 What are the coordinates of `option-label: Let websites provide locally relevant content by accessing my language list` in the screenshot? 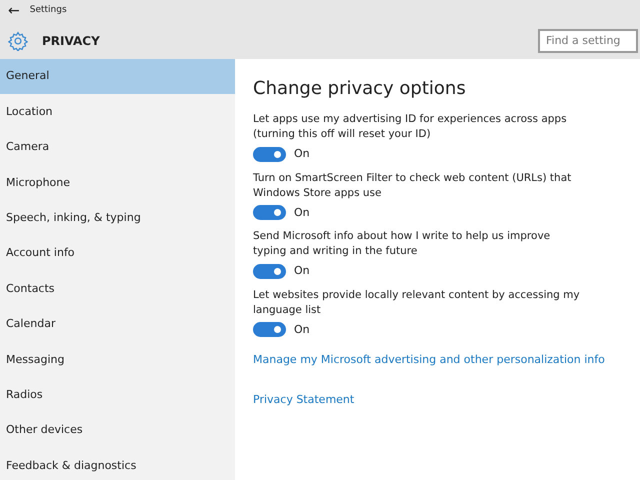 It's located at (417, 303).